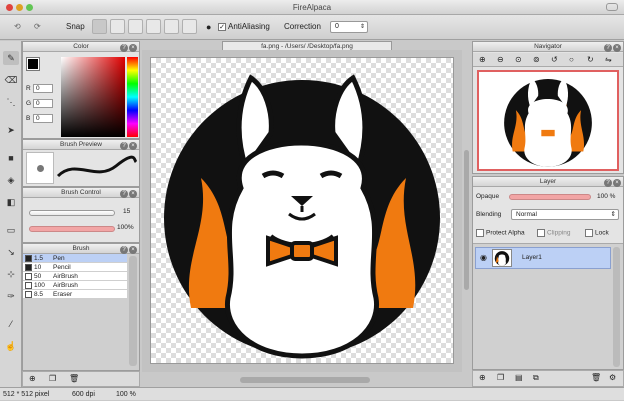  I want to click on protect-alpha-checkbox: Protect Alpha, so click(500, 233).